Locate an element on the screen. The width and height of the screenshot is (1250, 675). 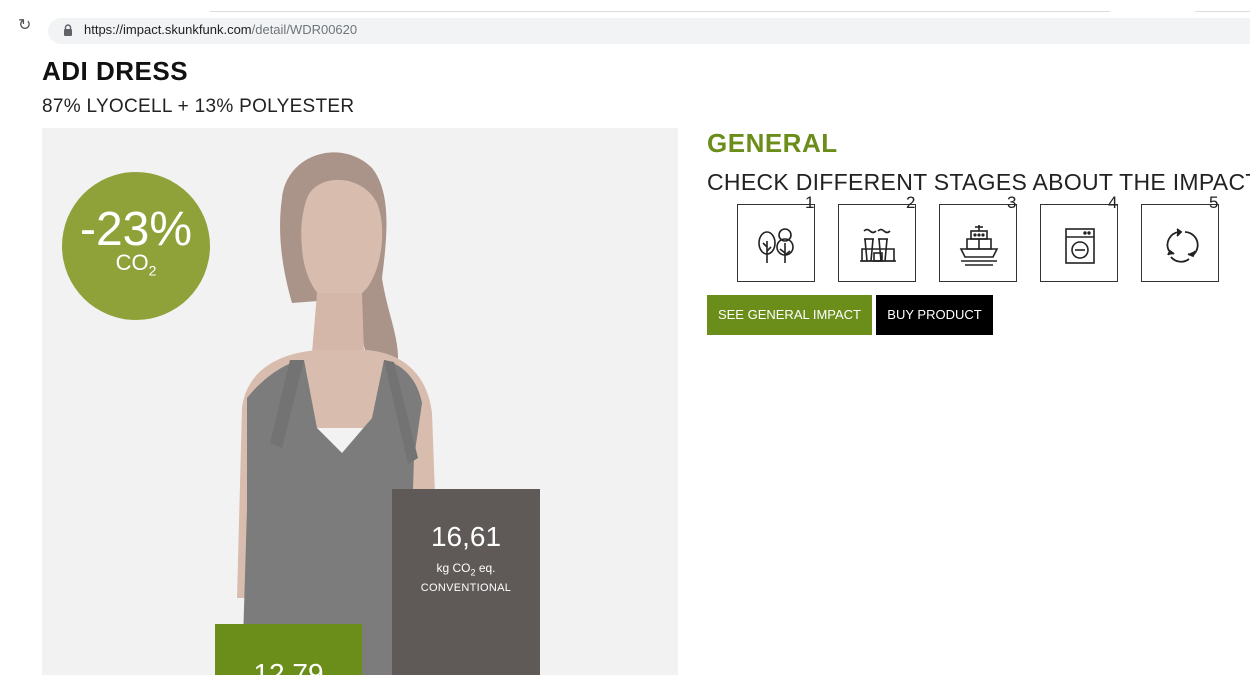
buy-product-button: BUY PRODUCT is located at coordinates (934, 315).